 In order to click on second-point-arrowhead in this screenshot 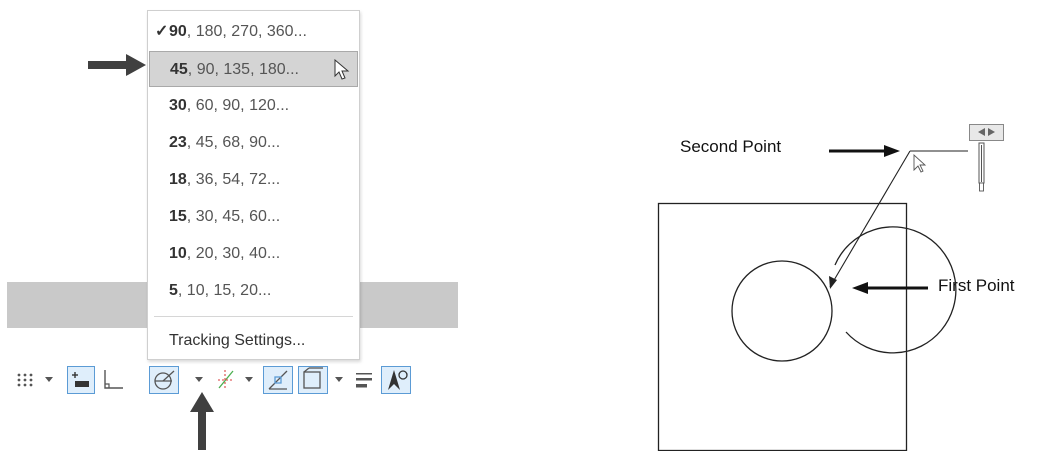, I will do `click(892, 151)`.